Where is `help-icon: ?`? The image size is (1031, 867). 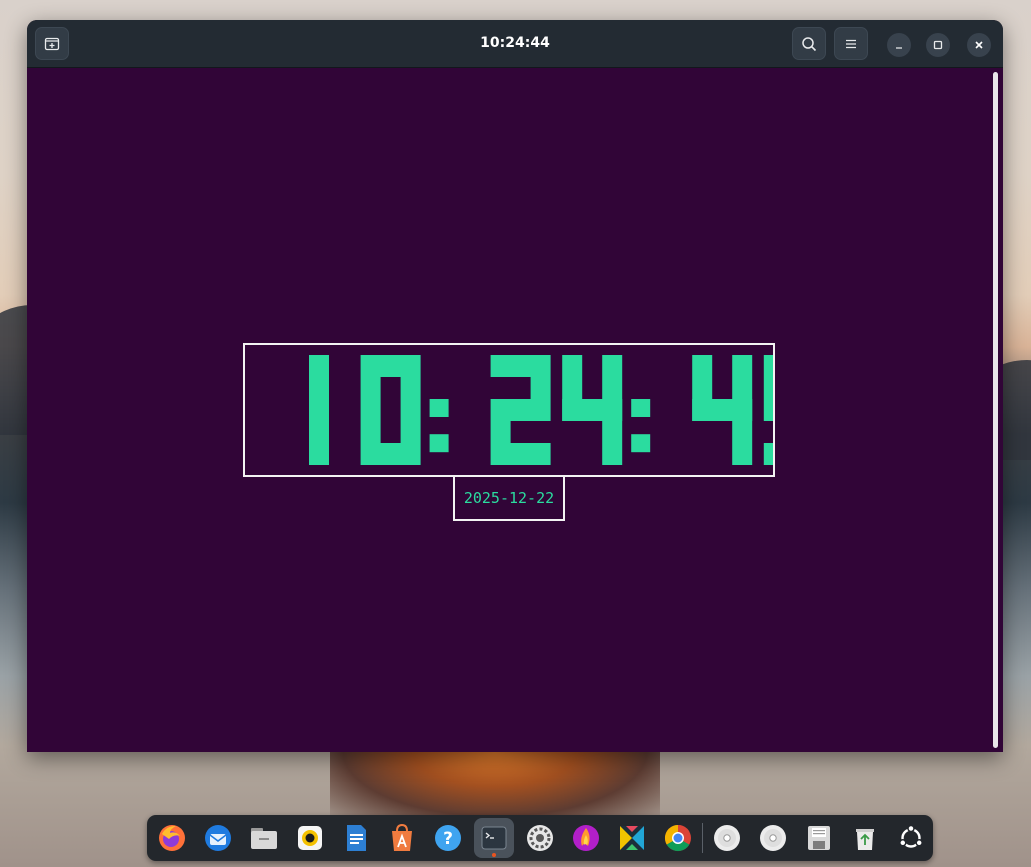 help-icon: ? is located at coordinates (448, 838).